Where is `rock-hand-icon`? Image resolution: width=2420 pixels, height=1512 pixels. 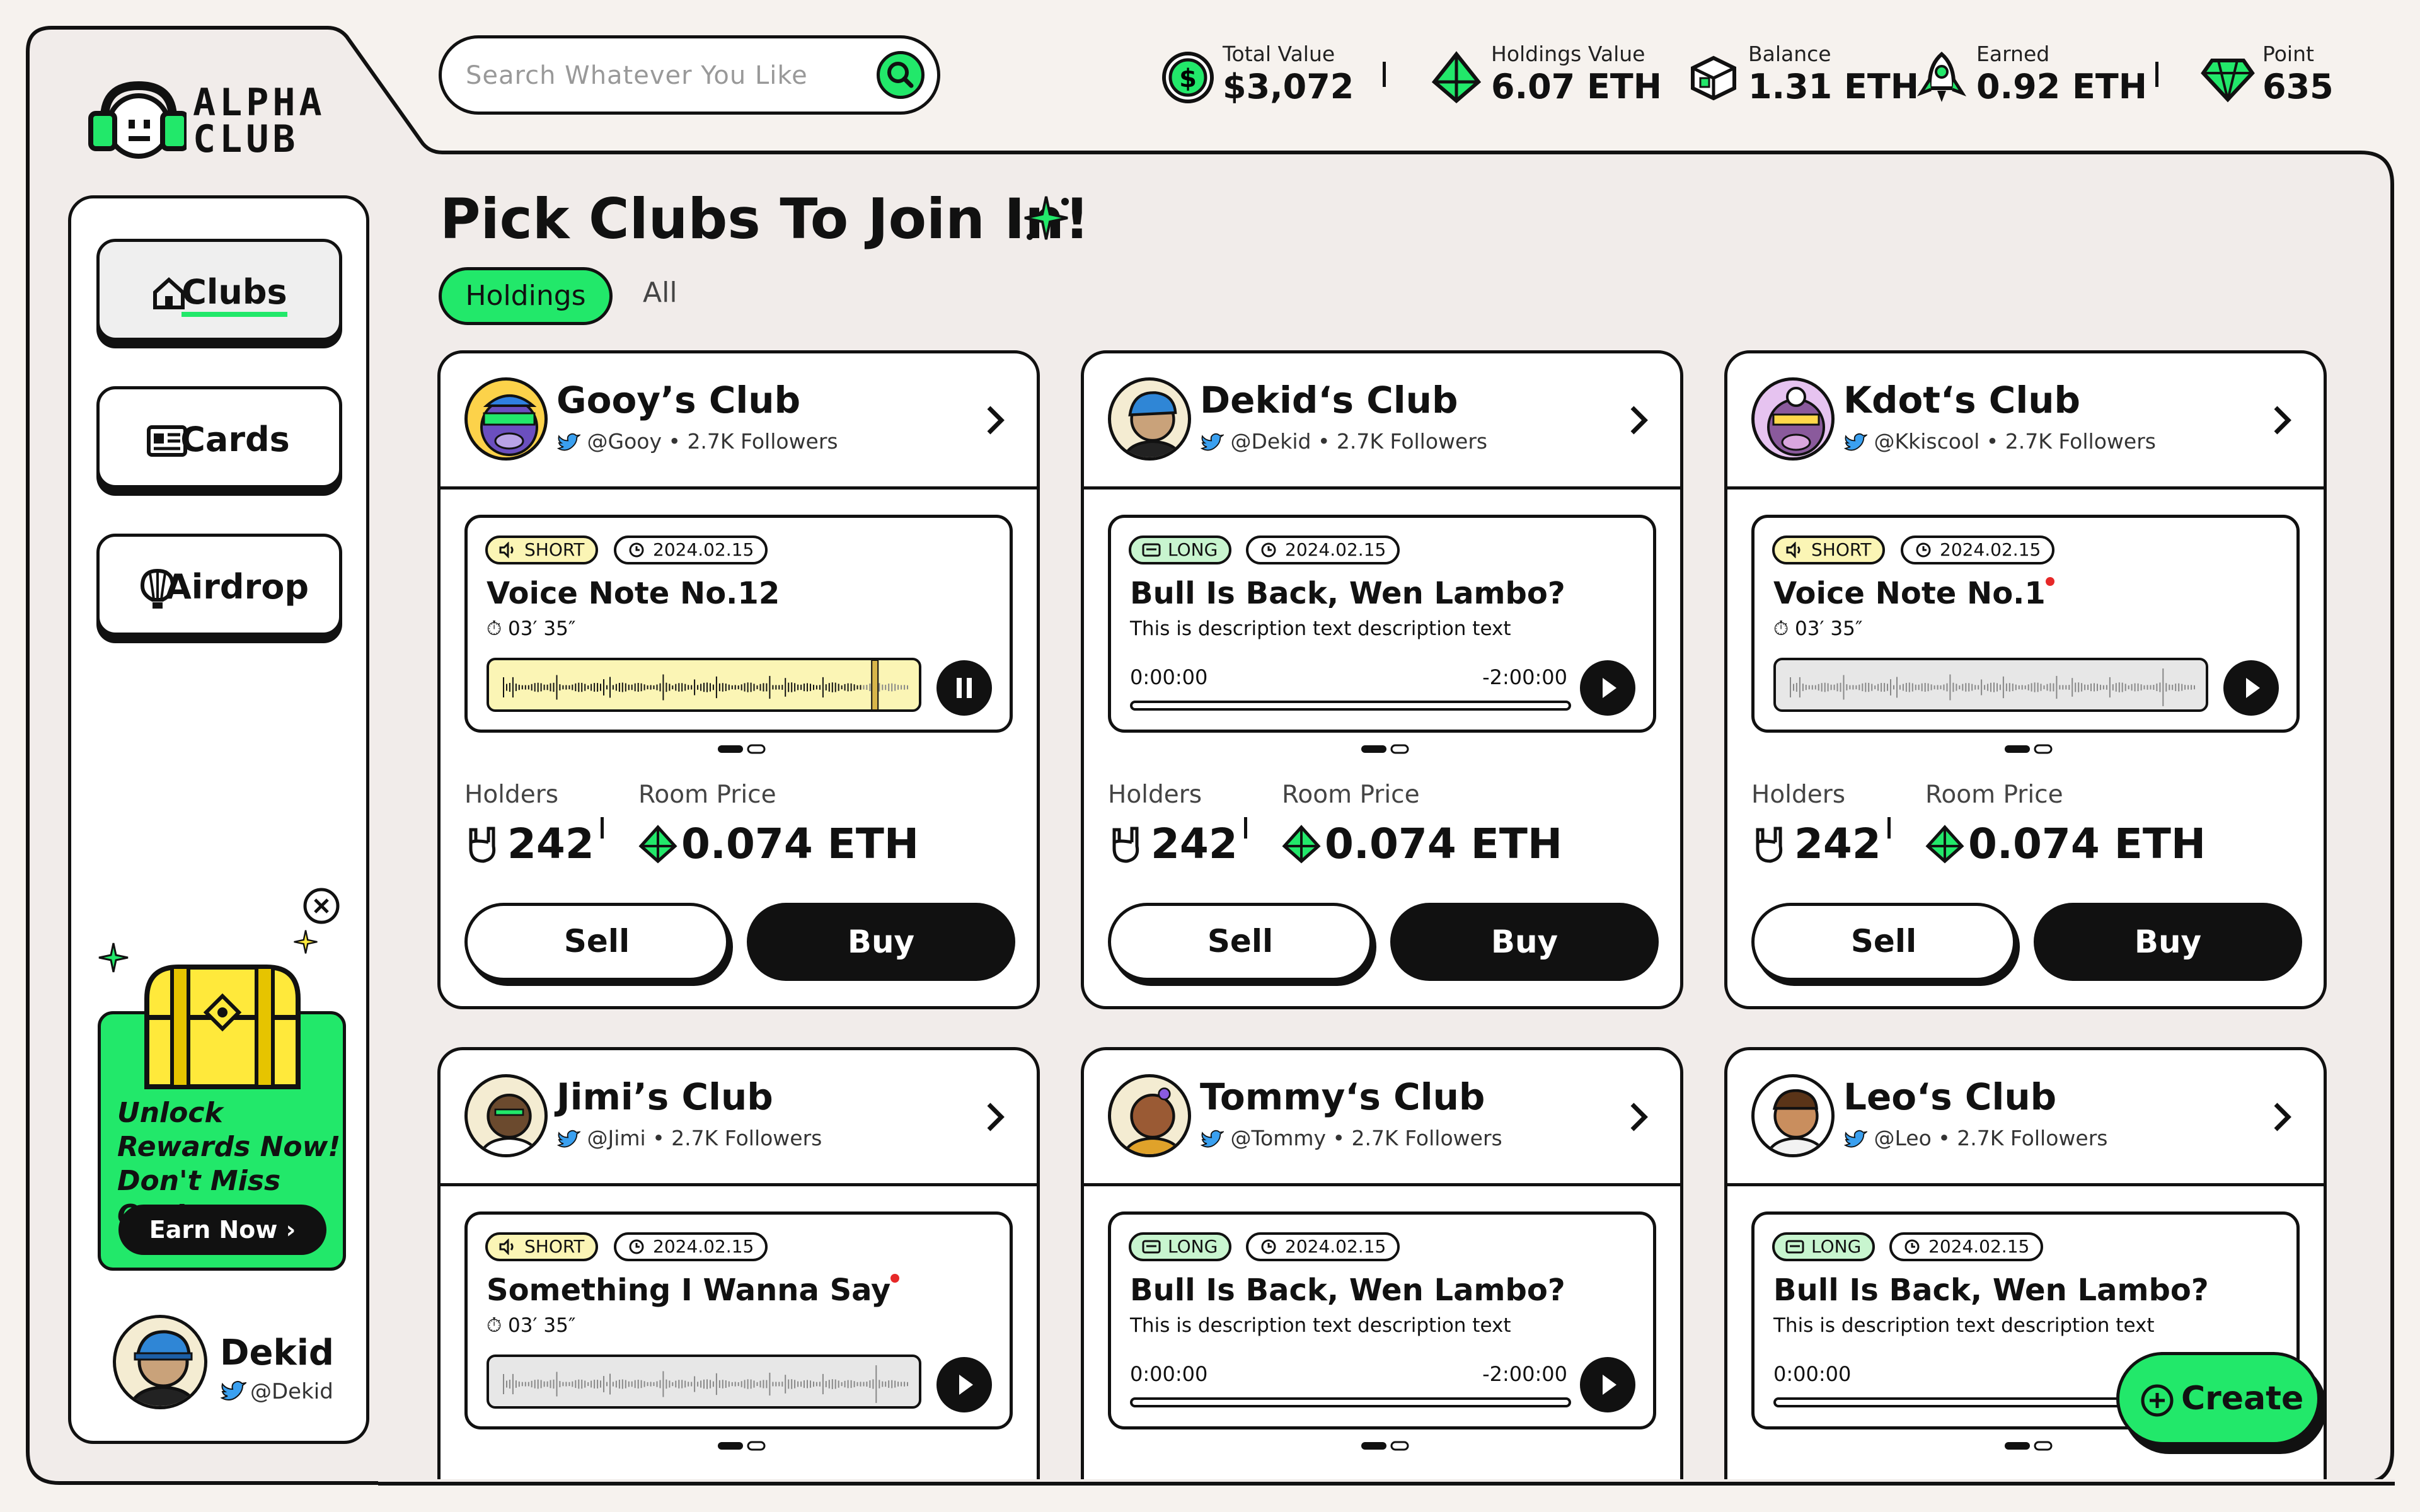
rock-hand-icon is located at coordinates (1770, 845).